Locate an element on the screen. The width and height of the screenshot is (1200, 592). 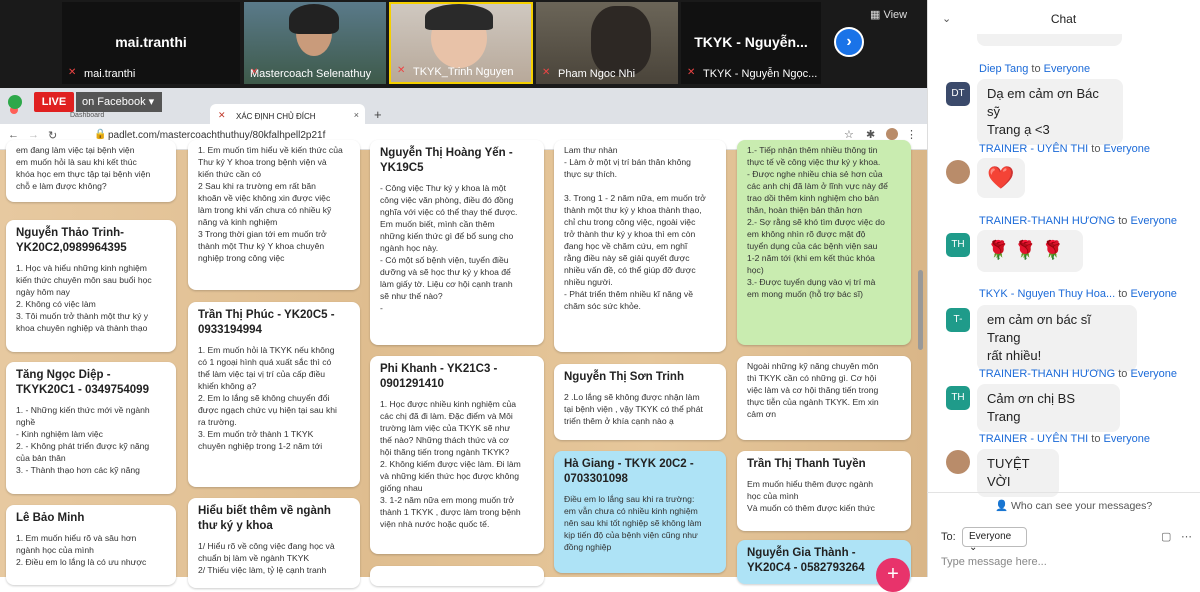
video-tile-1: mai.tranthi ✕ mai.tranthi is located at coordinates (151, 43).